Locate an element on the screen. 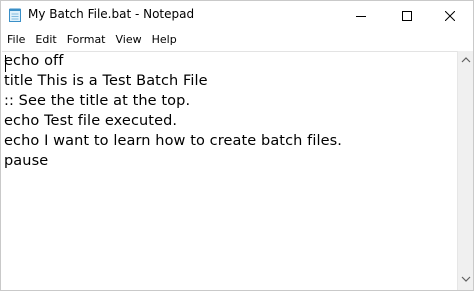  menu-edit: Edit is located at coordinates (45, 40).